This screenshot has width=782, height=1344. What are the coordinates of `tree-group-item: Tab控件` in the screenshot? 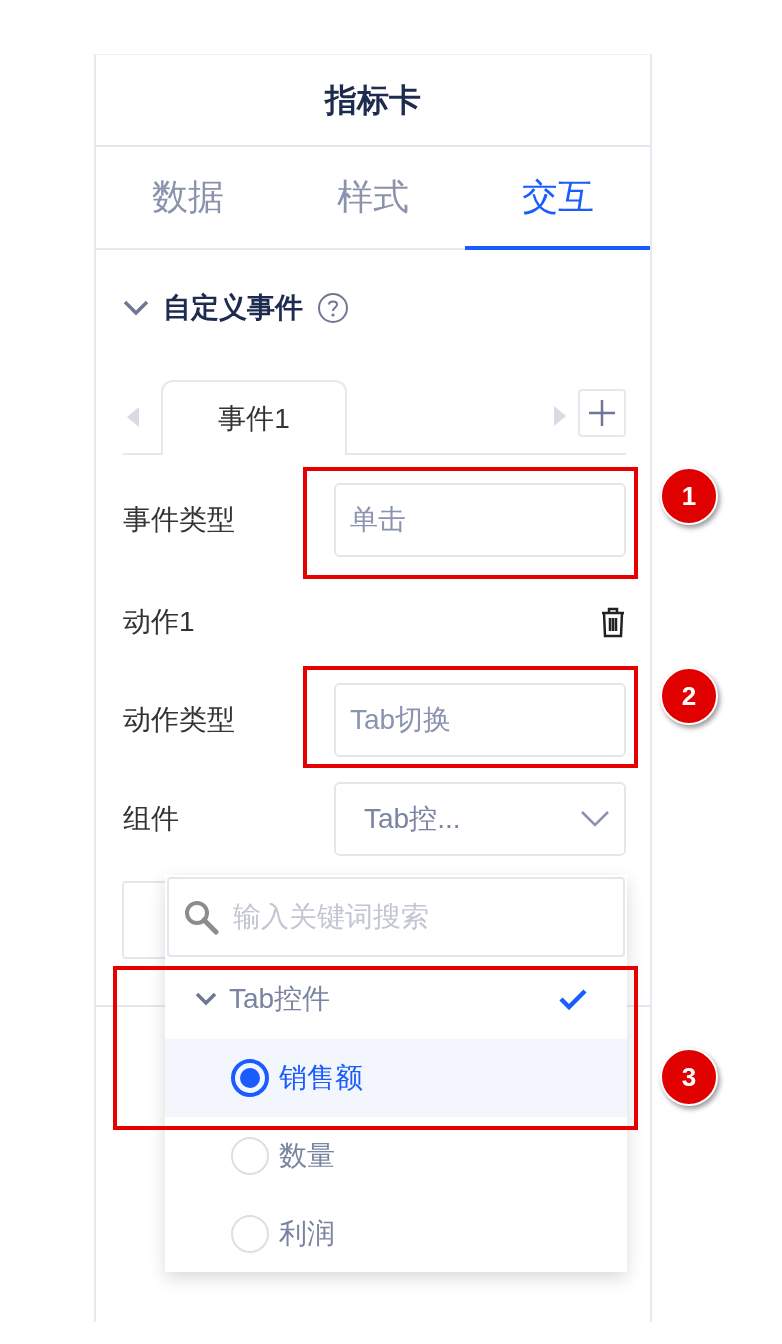 It's located at (396, 999).